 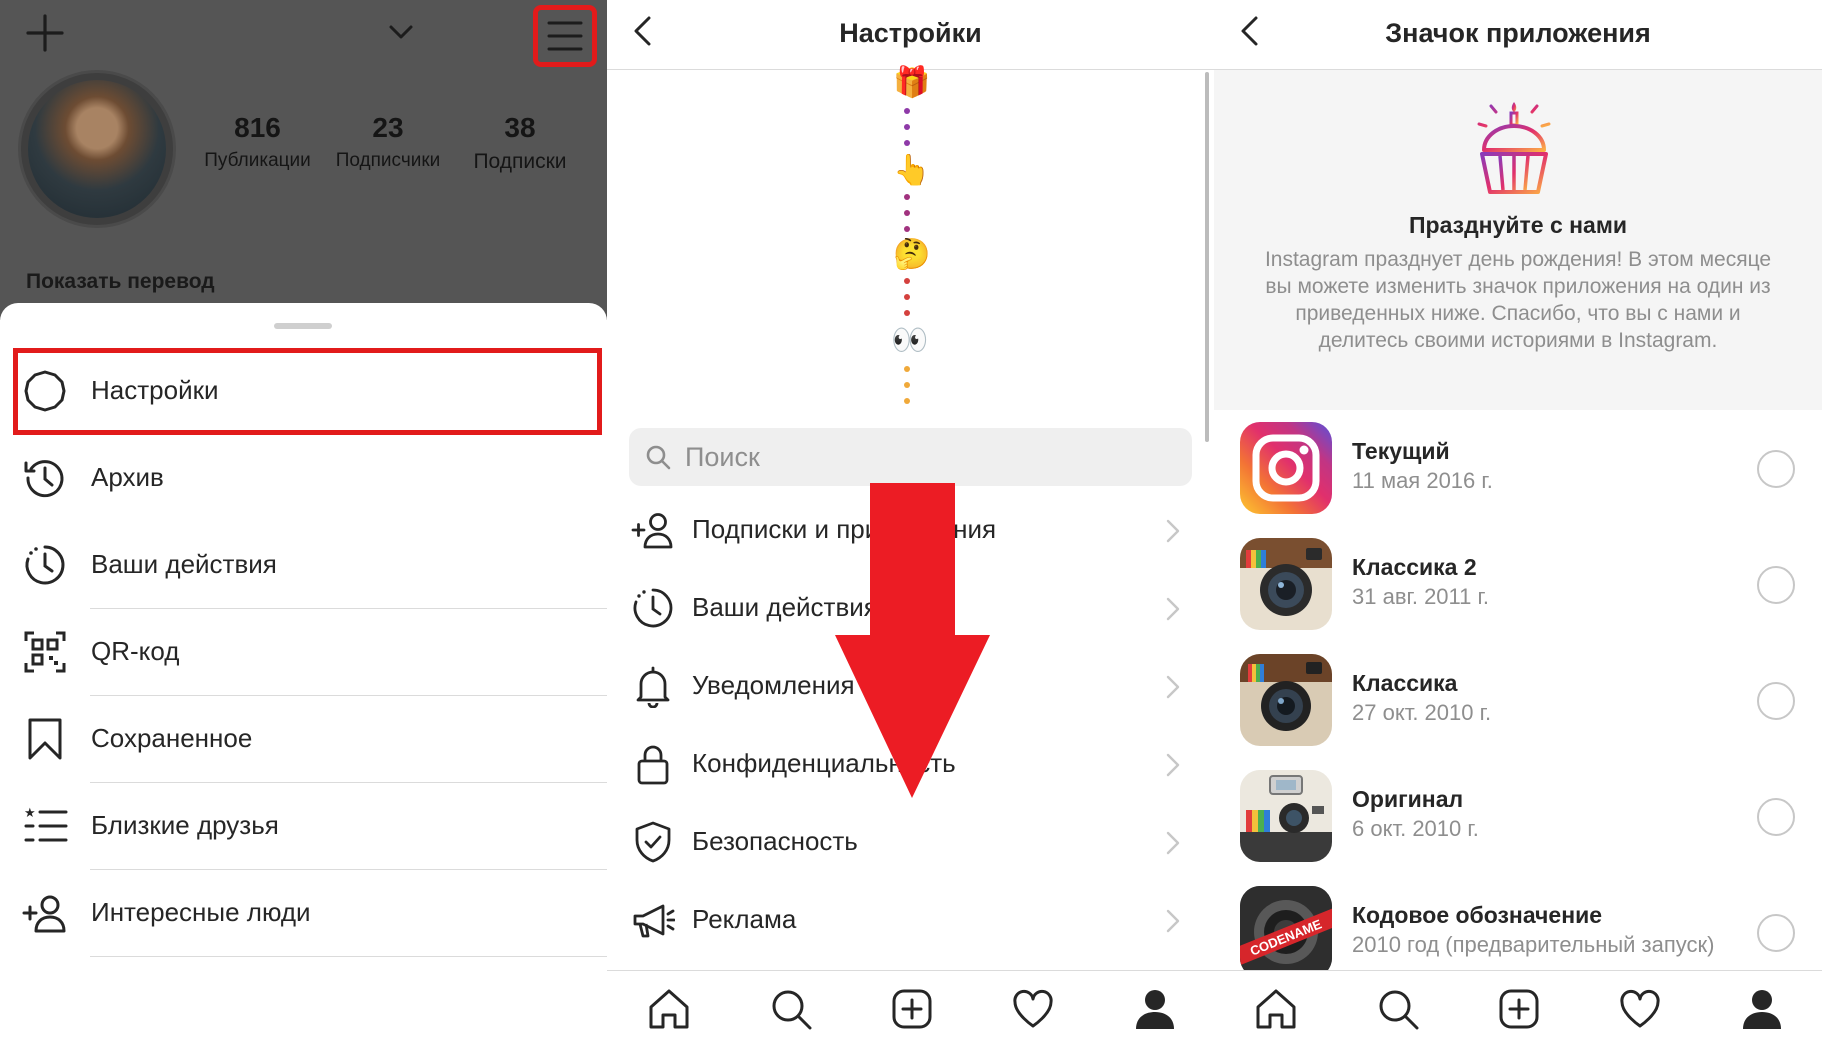 What do you see at coordinates (1518, 468) in the screenshot?
I see `app-icon-option-current: Текущий 11 мая 2016 г.` at bounding box center [1518, 468].